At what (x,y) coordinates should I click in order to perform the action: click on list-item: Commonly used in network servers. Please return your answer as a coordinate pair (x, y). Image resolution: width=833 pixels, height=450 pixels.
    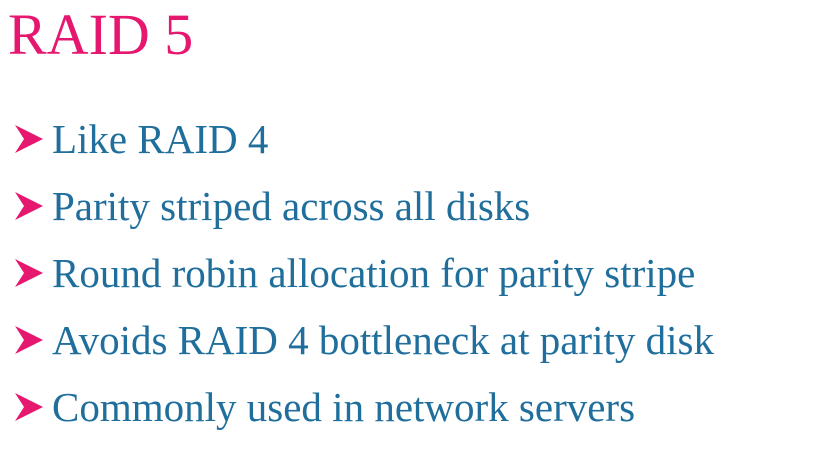
    Looking at the image, I should click on (363, 406).